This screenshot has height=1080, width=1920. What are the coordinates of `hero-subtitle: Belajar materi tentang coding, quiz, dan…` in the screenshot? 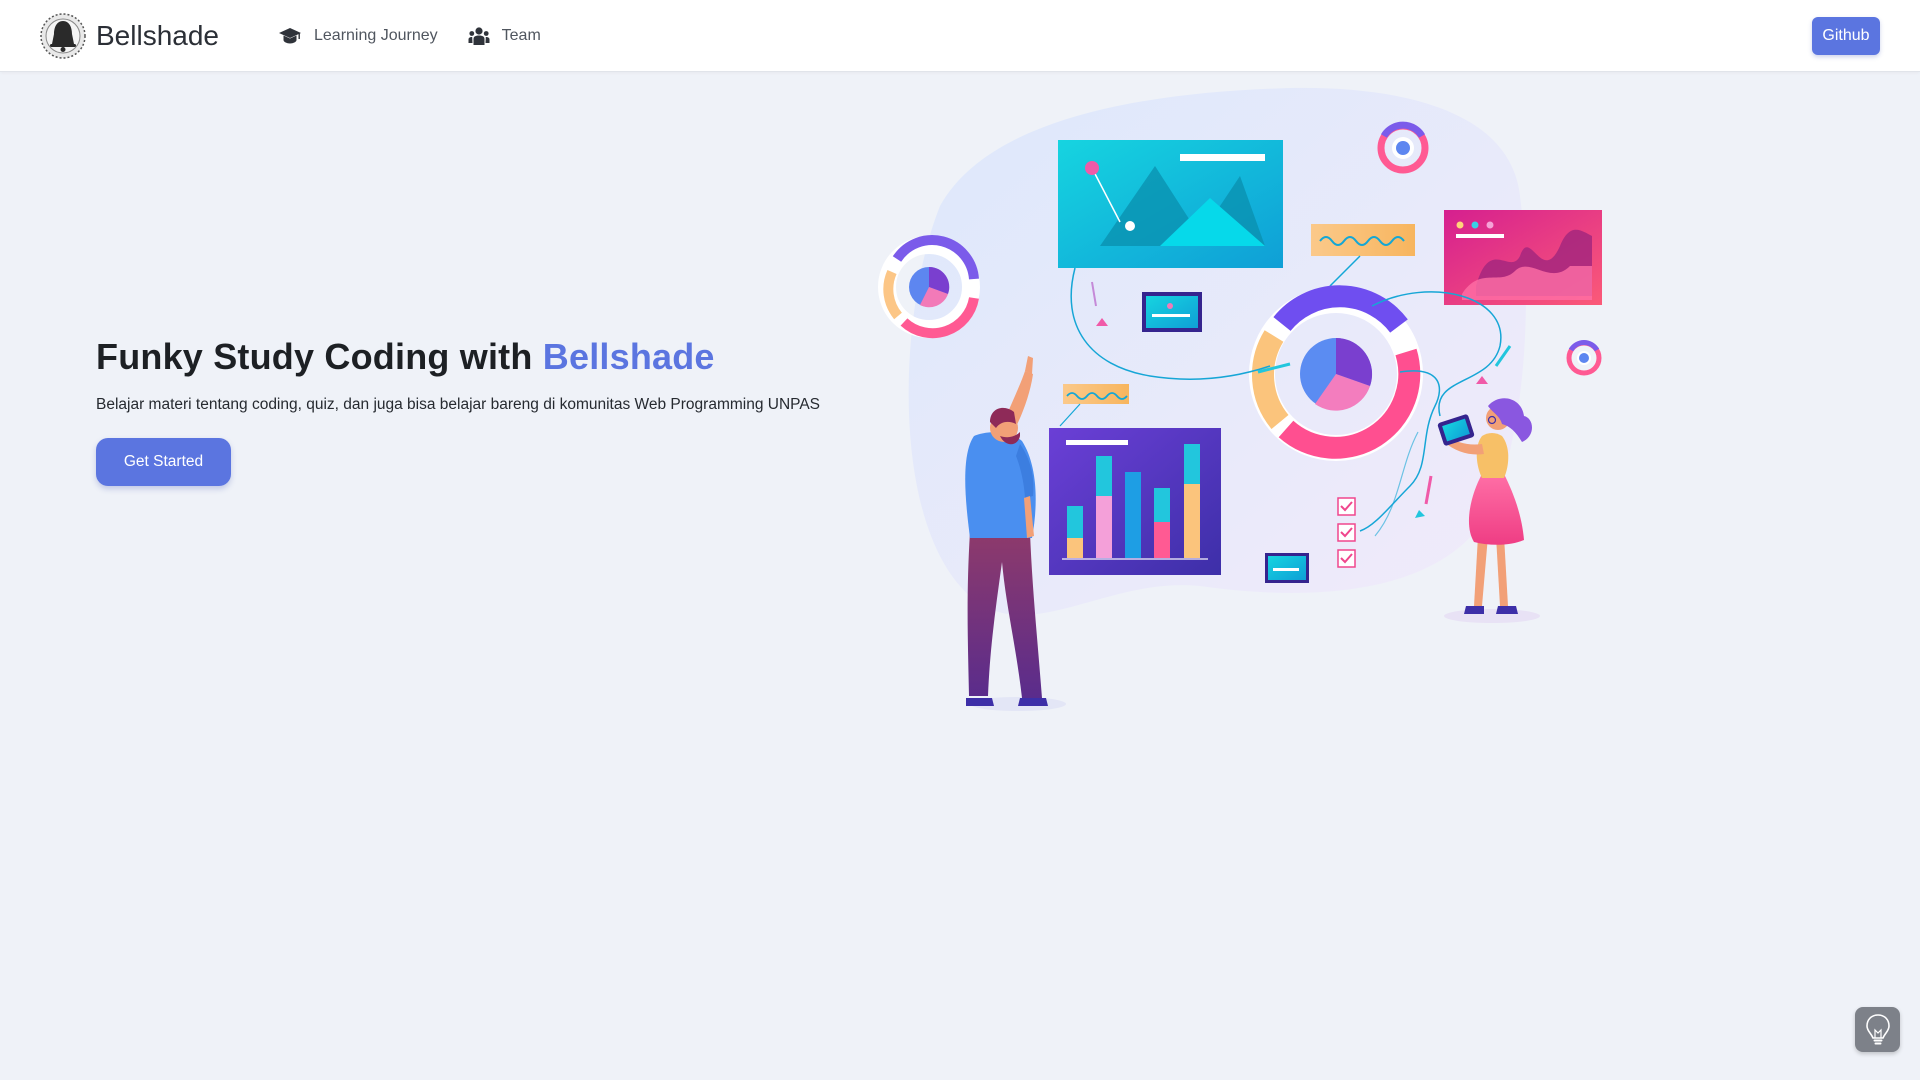 It's located at (458, 404).